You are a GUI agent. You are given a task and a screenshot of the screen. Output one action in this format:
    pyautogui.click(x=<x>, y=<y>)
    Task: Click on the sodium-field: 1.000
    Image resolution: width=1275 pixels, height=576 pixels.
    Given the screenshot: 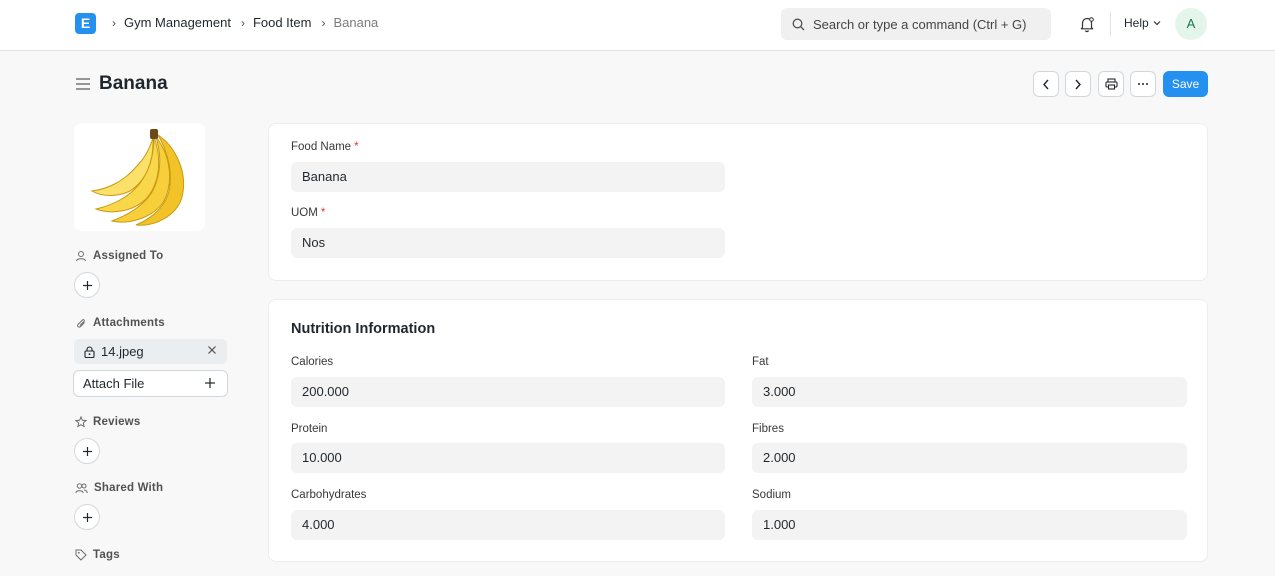 What is the action you would take?
    pyautogui.click(x=969, y=525)
    